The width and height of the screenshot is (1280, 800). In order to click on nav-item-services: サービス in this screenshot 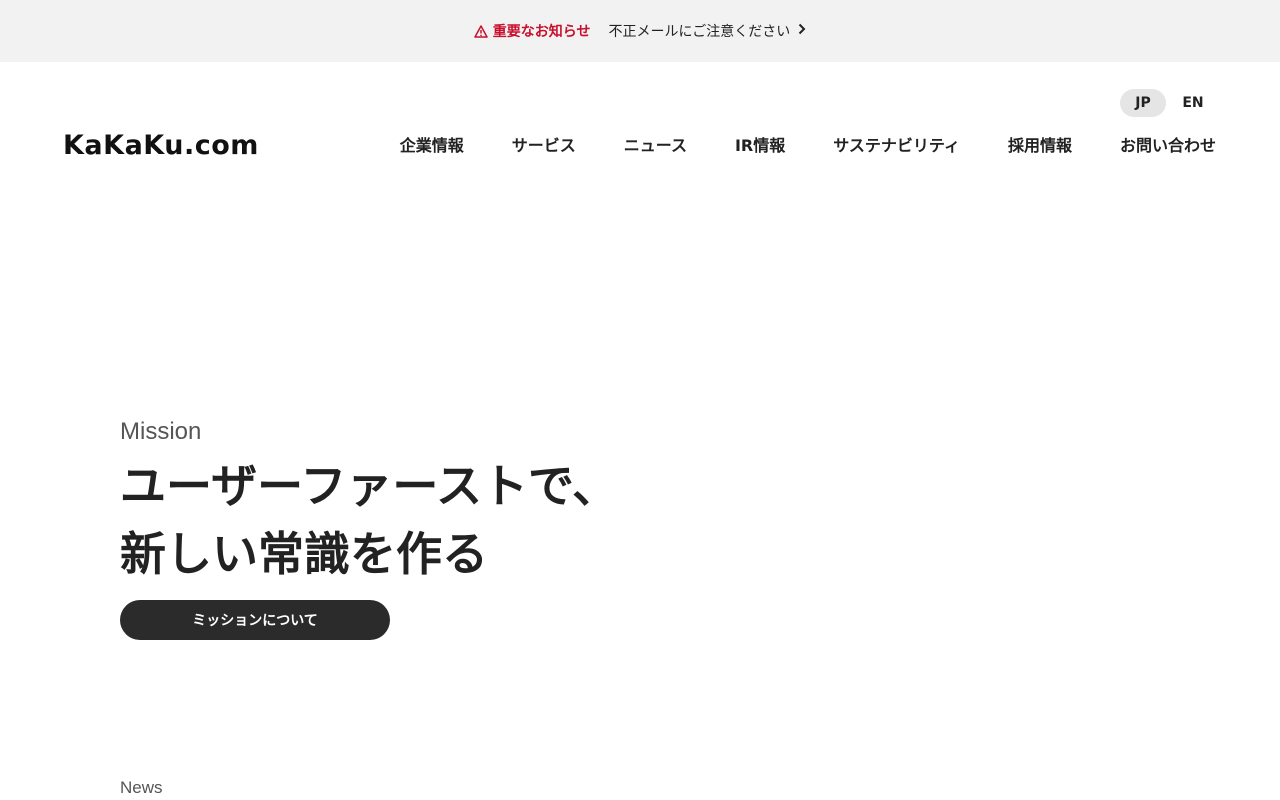, I will do `click(544, 144)`.